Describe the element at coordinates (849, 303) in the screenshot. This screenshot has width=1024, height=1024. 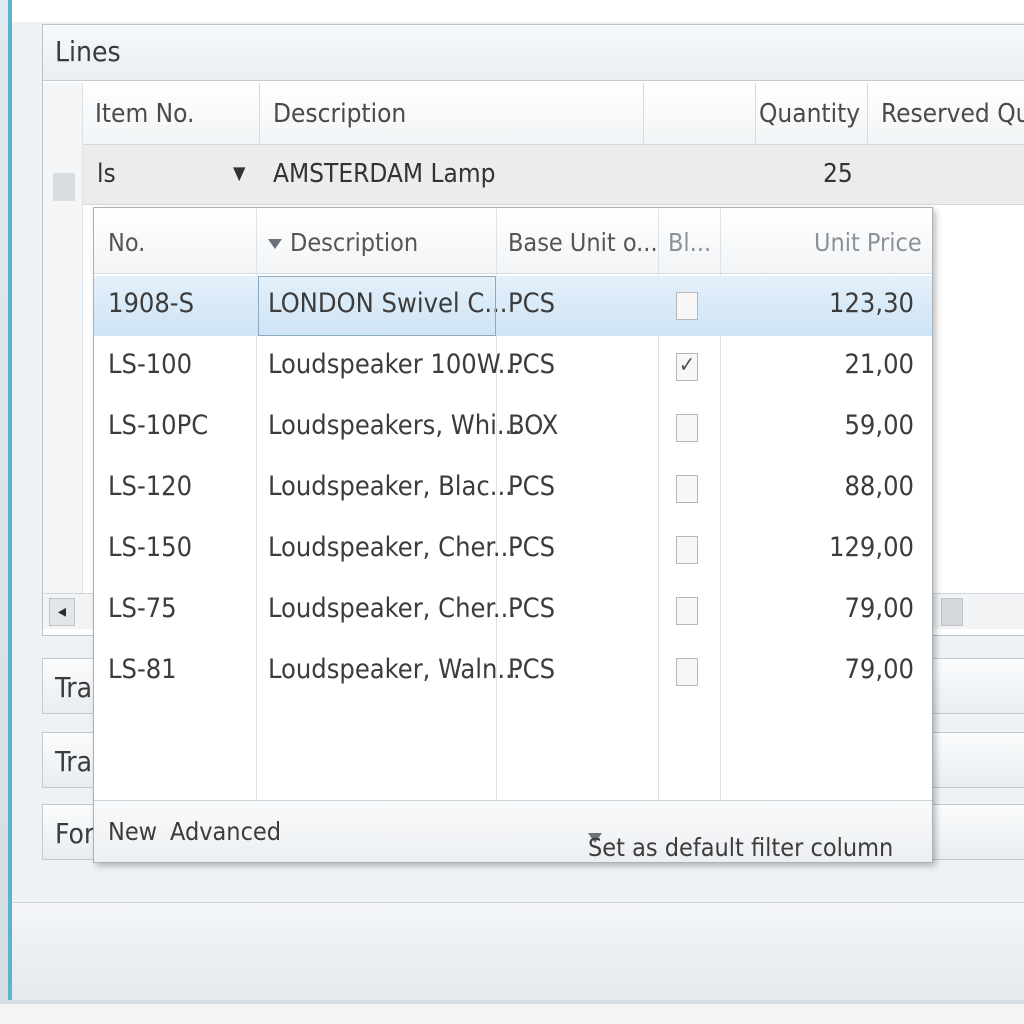
I see `lookup-cell-price: 123,30` at that location.